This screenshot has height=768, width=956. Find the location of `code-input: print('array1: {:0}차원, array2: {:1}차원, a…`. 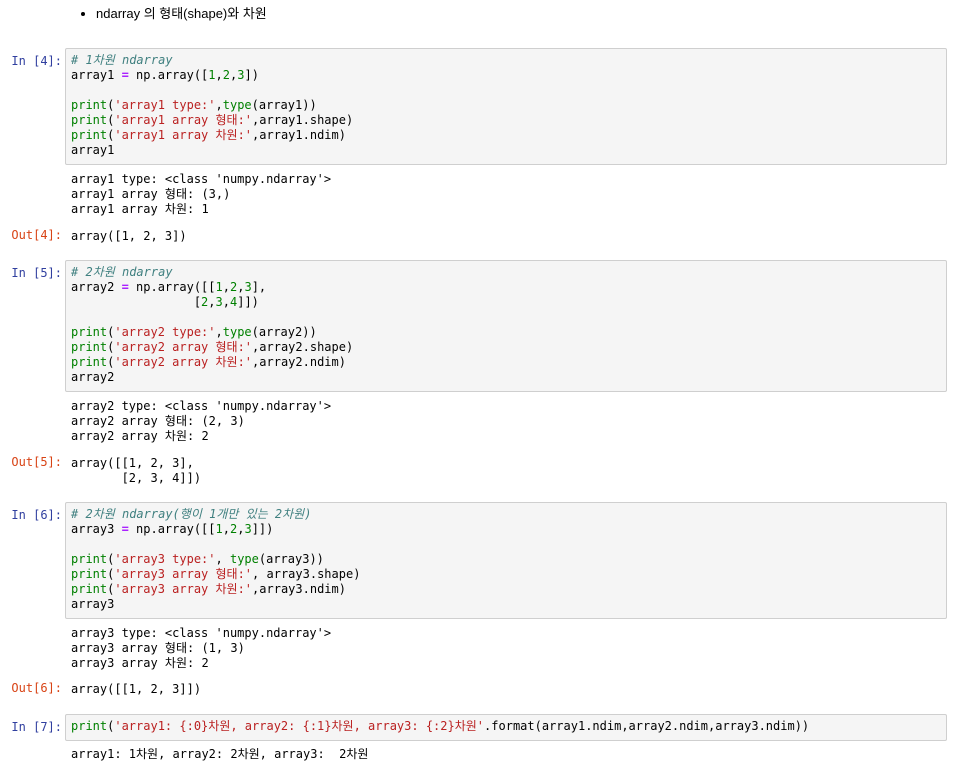

code-input: print('array1: {:0}차원, array2: {:1}차원, a… is located at coordinates (506, 727).